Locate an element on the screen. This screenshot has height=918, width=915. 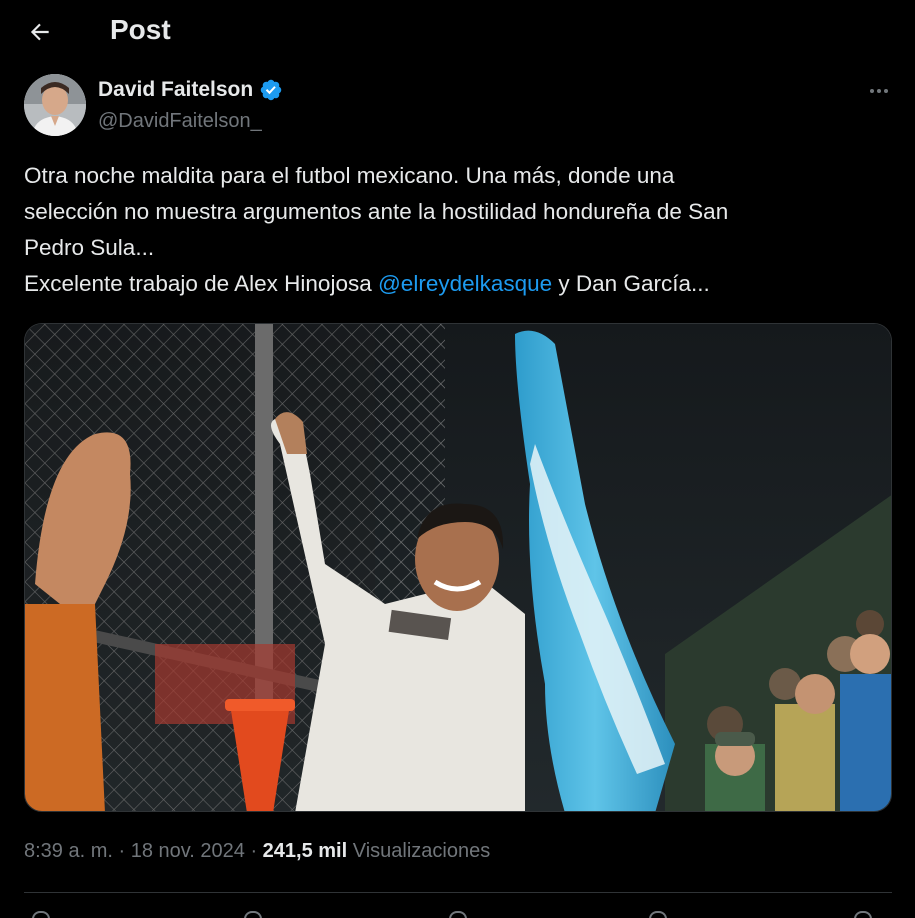
page-title: Post is located at coordinates (140, 29).